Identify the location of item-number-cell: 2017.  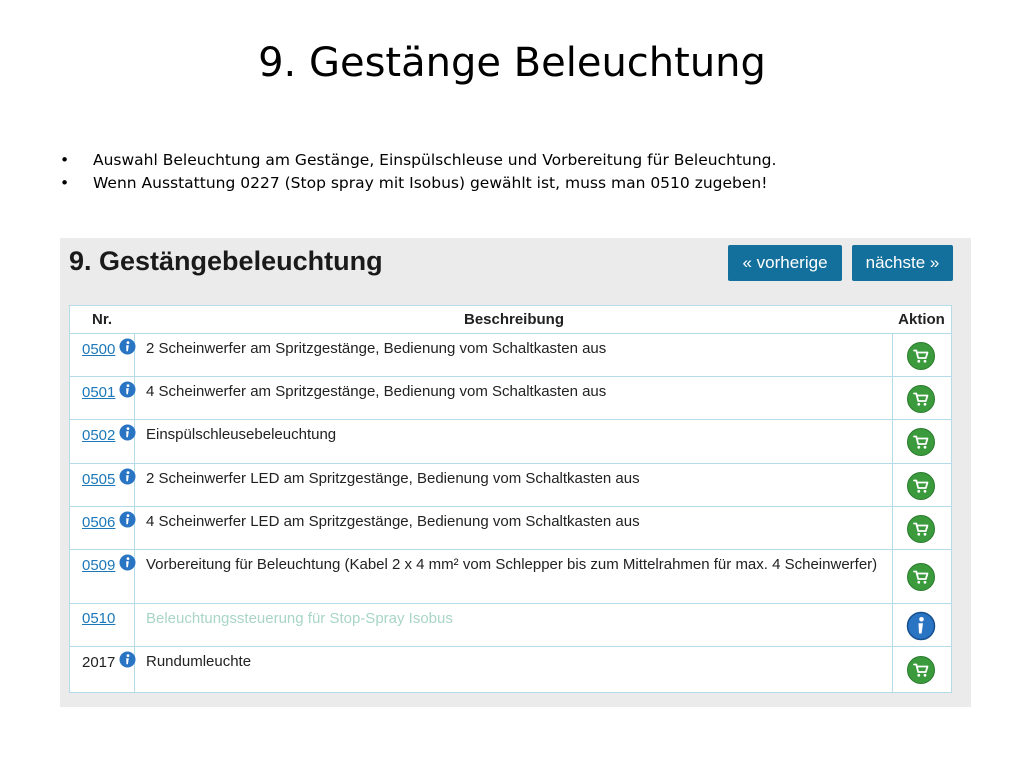
(109, 663).